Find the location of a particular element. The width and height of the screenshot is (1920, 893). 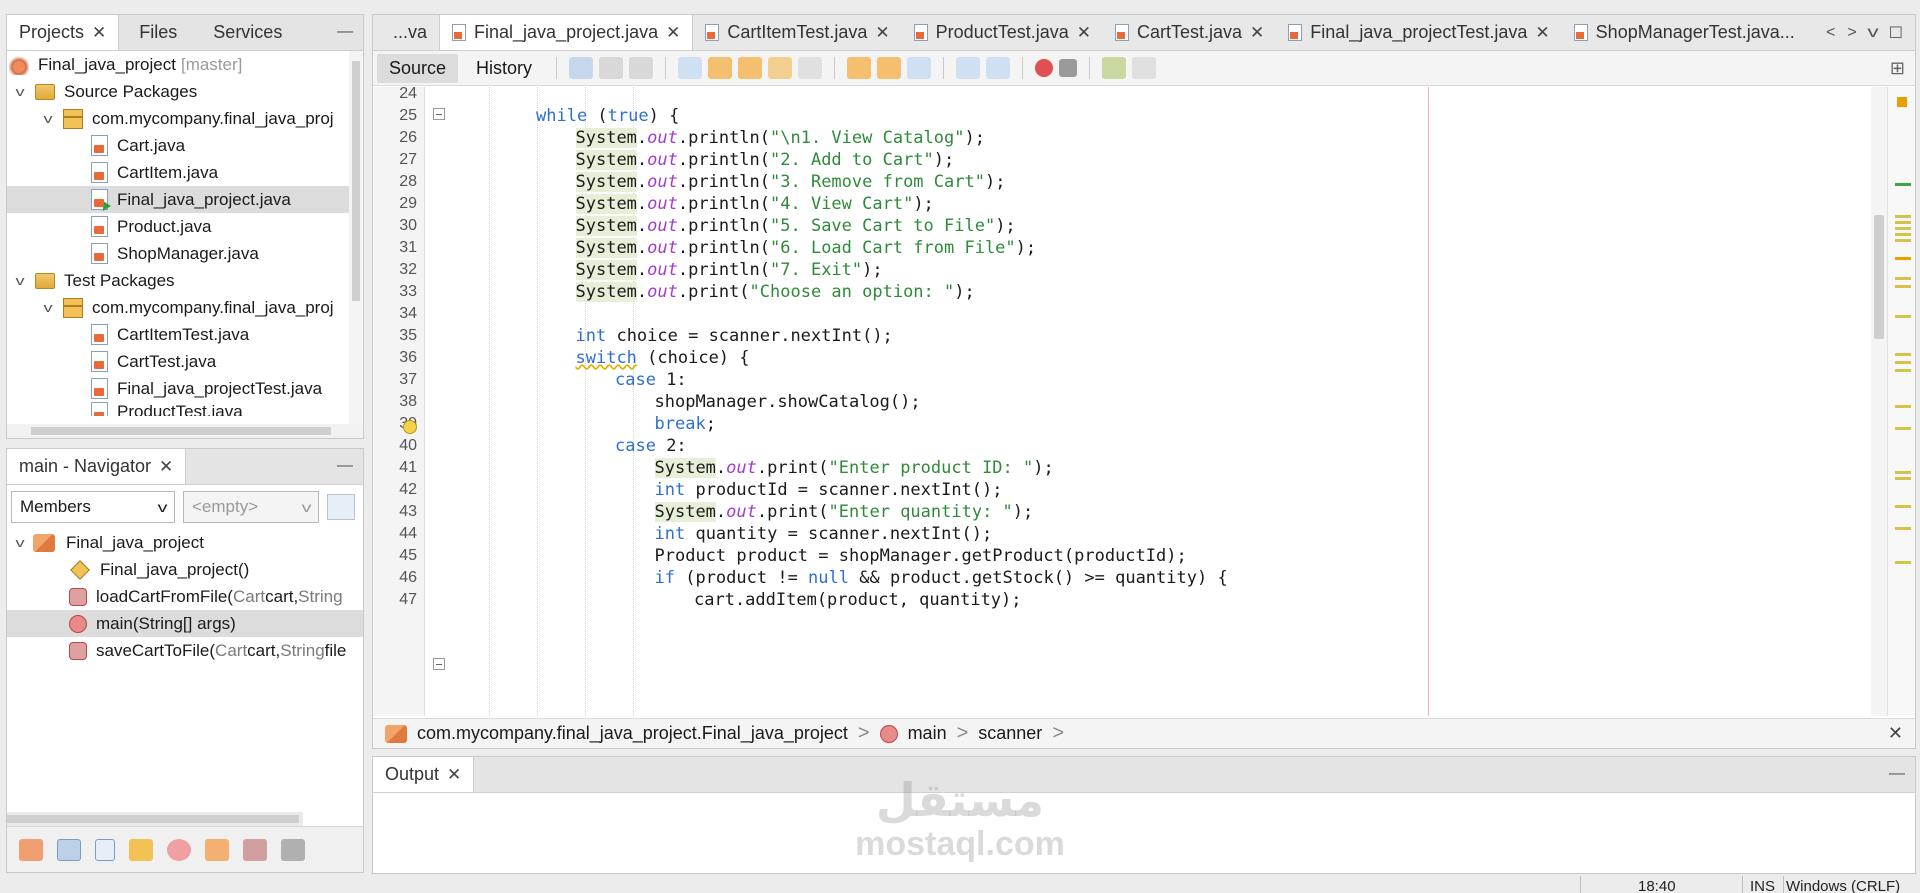

toggle-bookmark-icon is located at coordinates (919, 68).